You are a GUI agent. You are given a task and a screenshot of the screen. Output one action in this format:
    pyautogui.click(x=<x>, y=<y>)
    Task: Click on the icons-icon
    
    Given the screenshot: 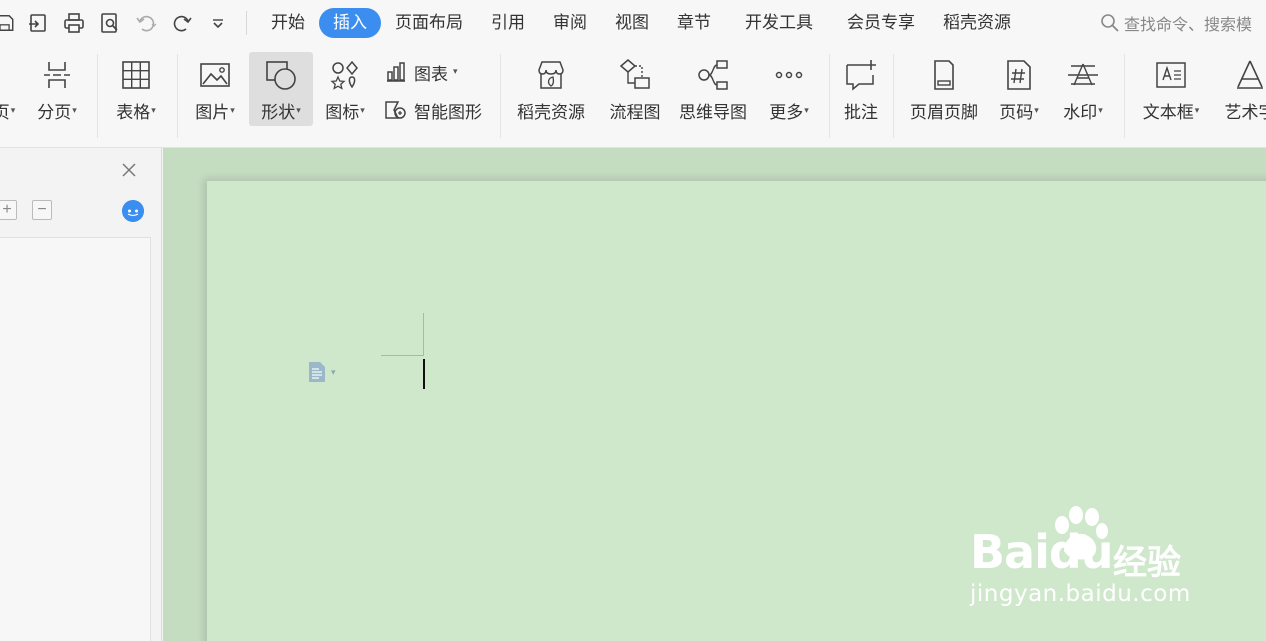 What is the action you would take?
    pyautogui.click(x=345, y=72)
    